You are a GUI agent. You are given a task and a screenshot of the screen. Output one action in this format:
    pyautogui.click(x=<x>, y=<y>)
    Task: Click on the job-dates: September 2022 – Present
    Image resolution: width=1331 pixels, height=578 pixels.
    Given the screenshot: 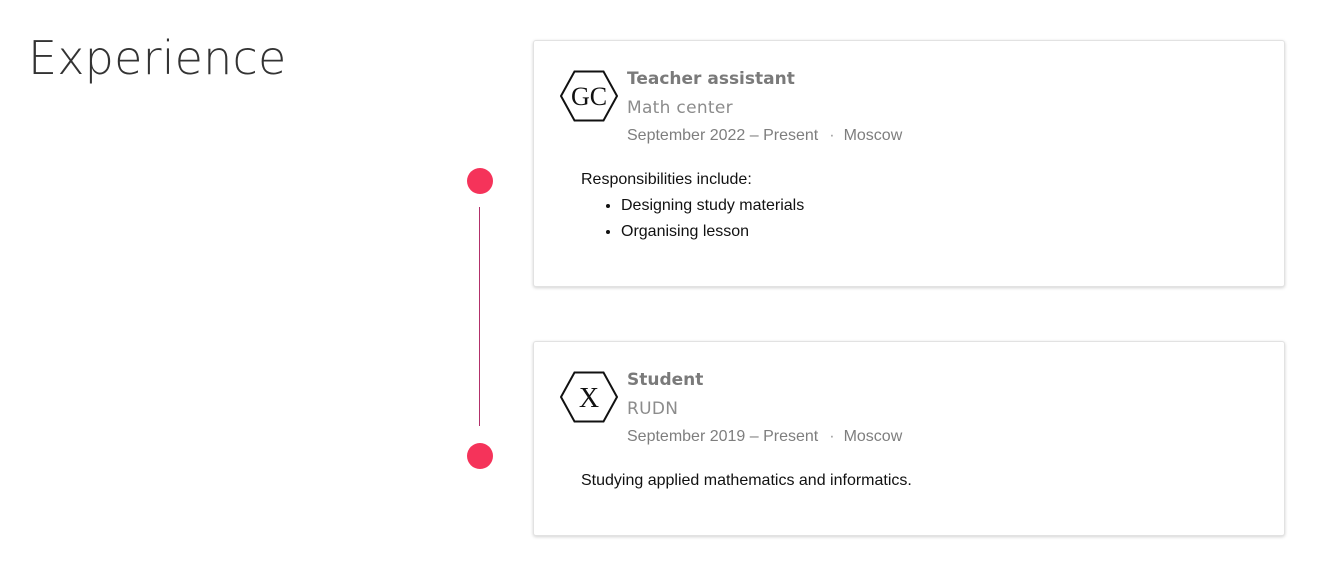 What is the action you would take?
    pyautogui.click(x=723, y=135)
    